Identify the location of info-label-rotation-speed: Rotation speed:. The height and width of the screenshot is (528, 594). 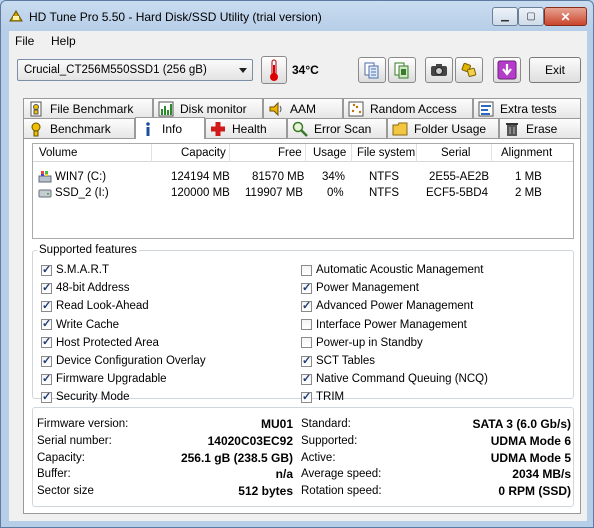
(341, 491).